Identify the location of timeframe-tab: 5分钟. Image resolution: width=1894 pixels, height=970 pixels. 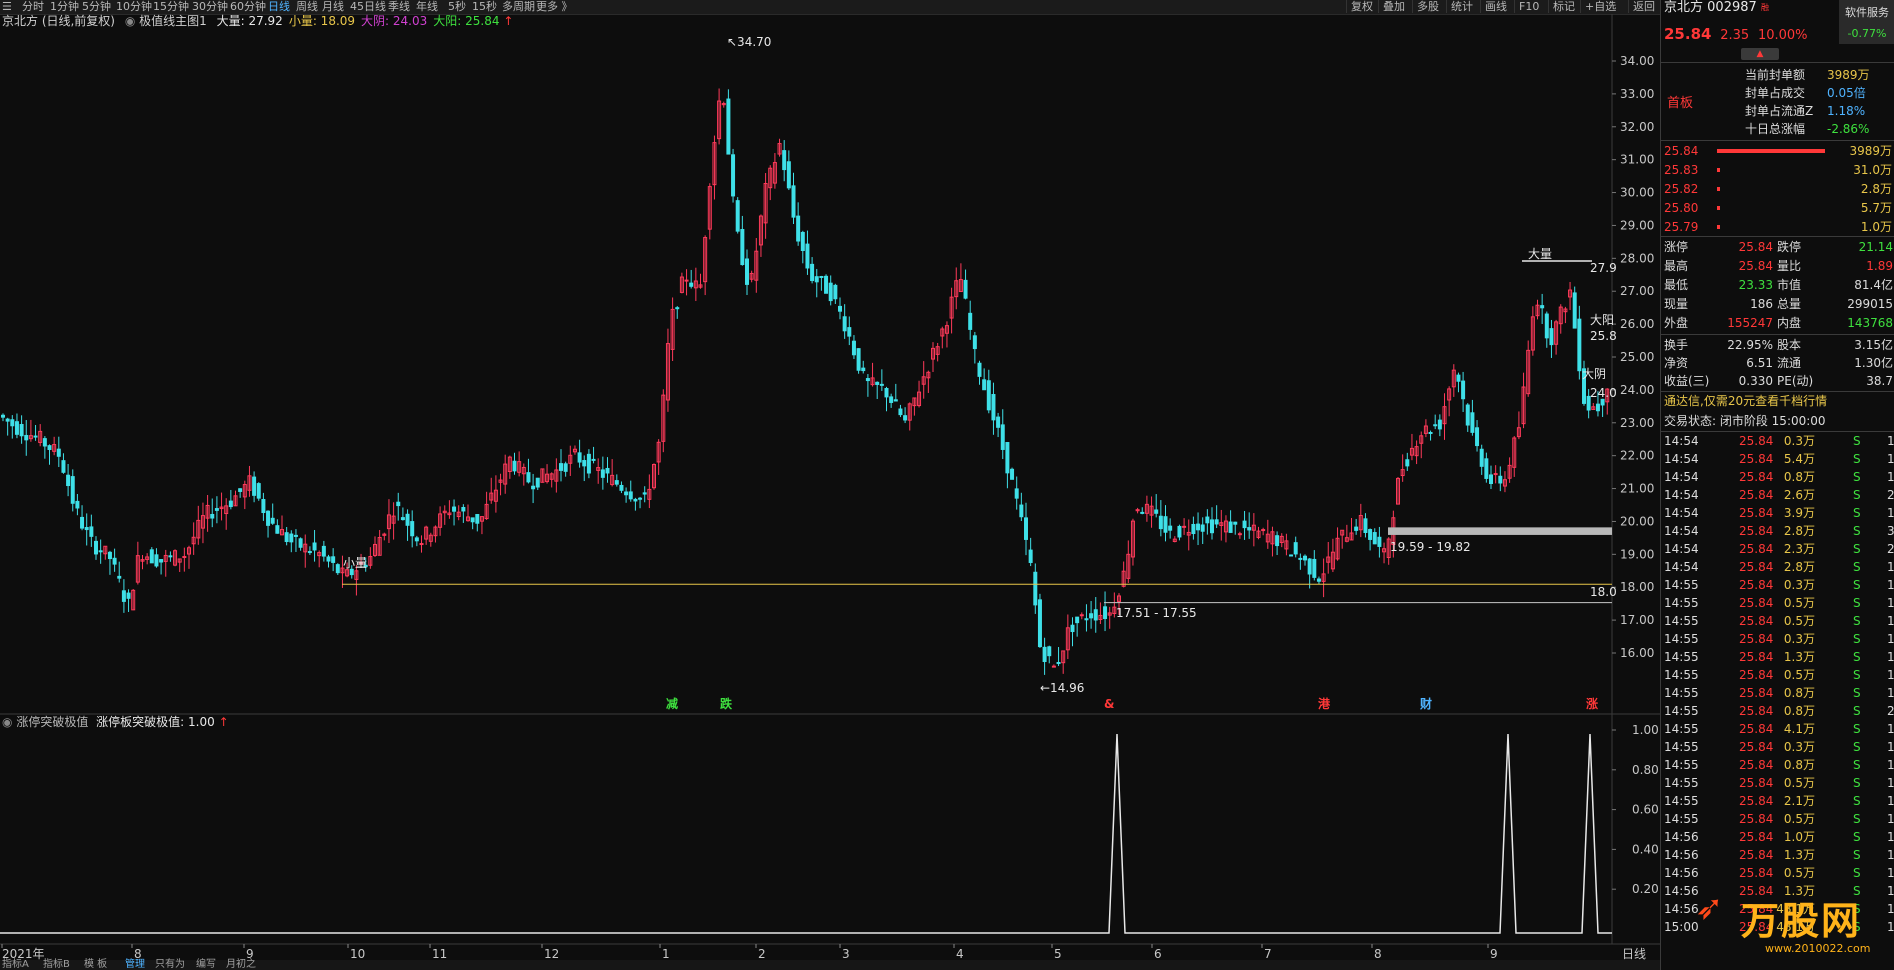
(96, 6).